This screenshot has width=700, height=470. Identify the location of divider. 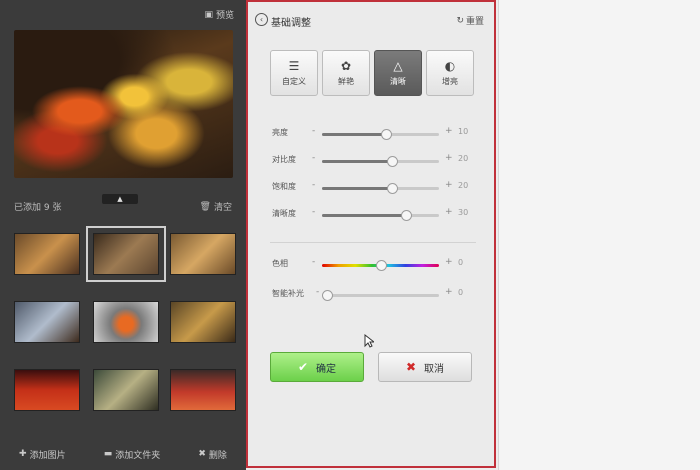
(373, 242).